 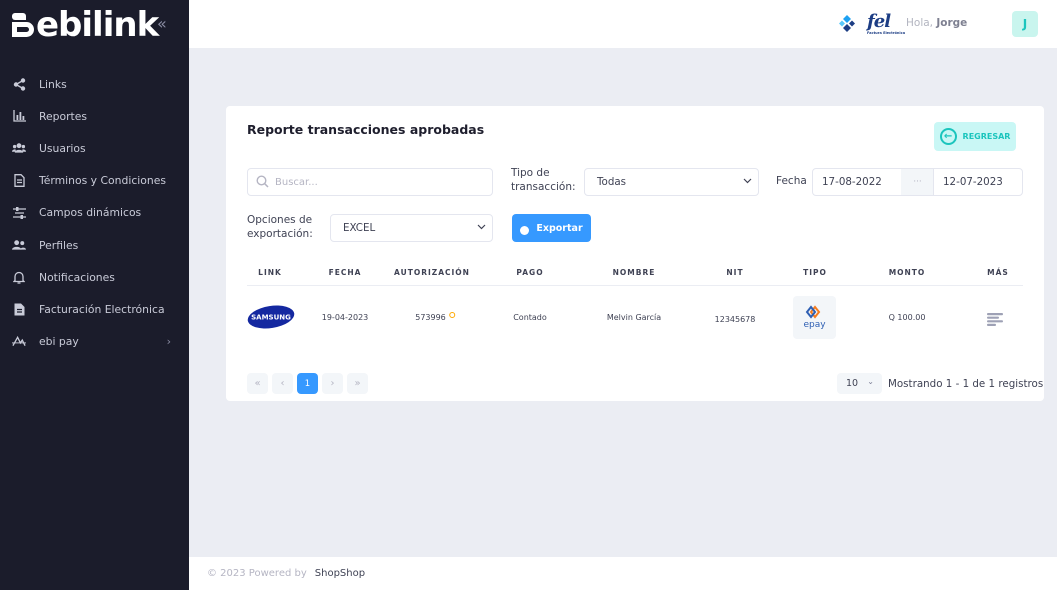 I want to click on sidebar-item-ebi-pay: ebi pay ›, so click(x=94, y=342).